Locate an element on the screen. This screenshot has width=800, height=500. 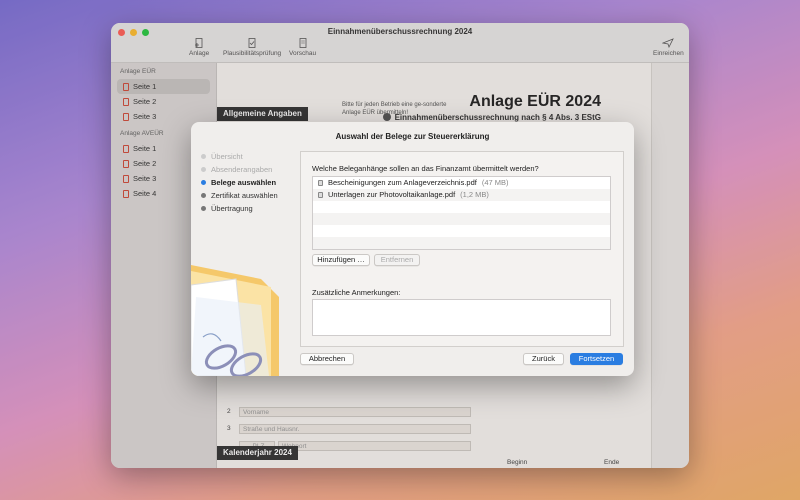
step-label: Absenderangaben is located at coordinates (242, 169).